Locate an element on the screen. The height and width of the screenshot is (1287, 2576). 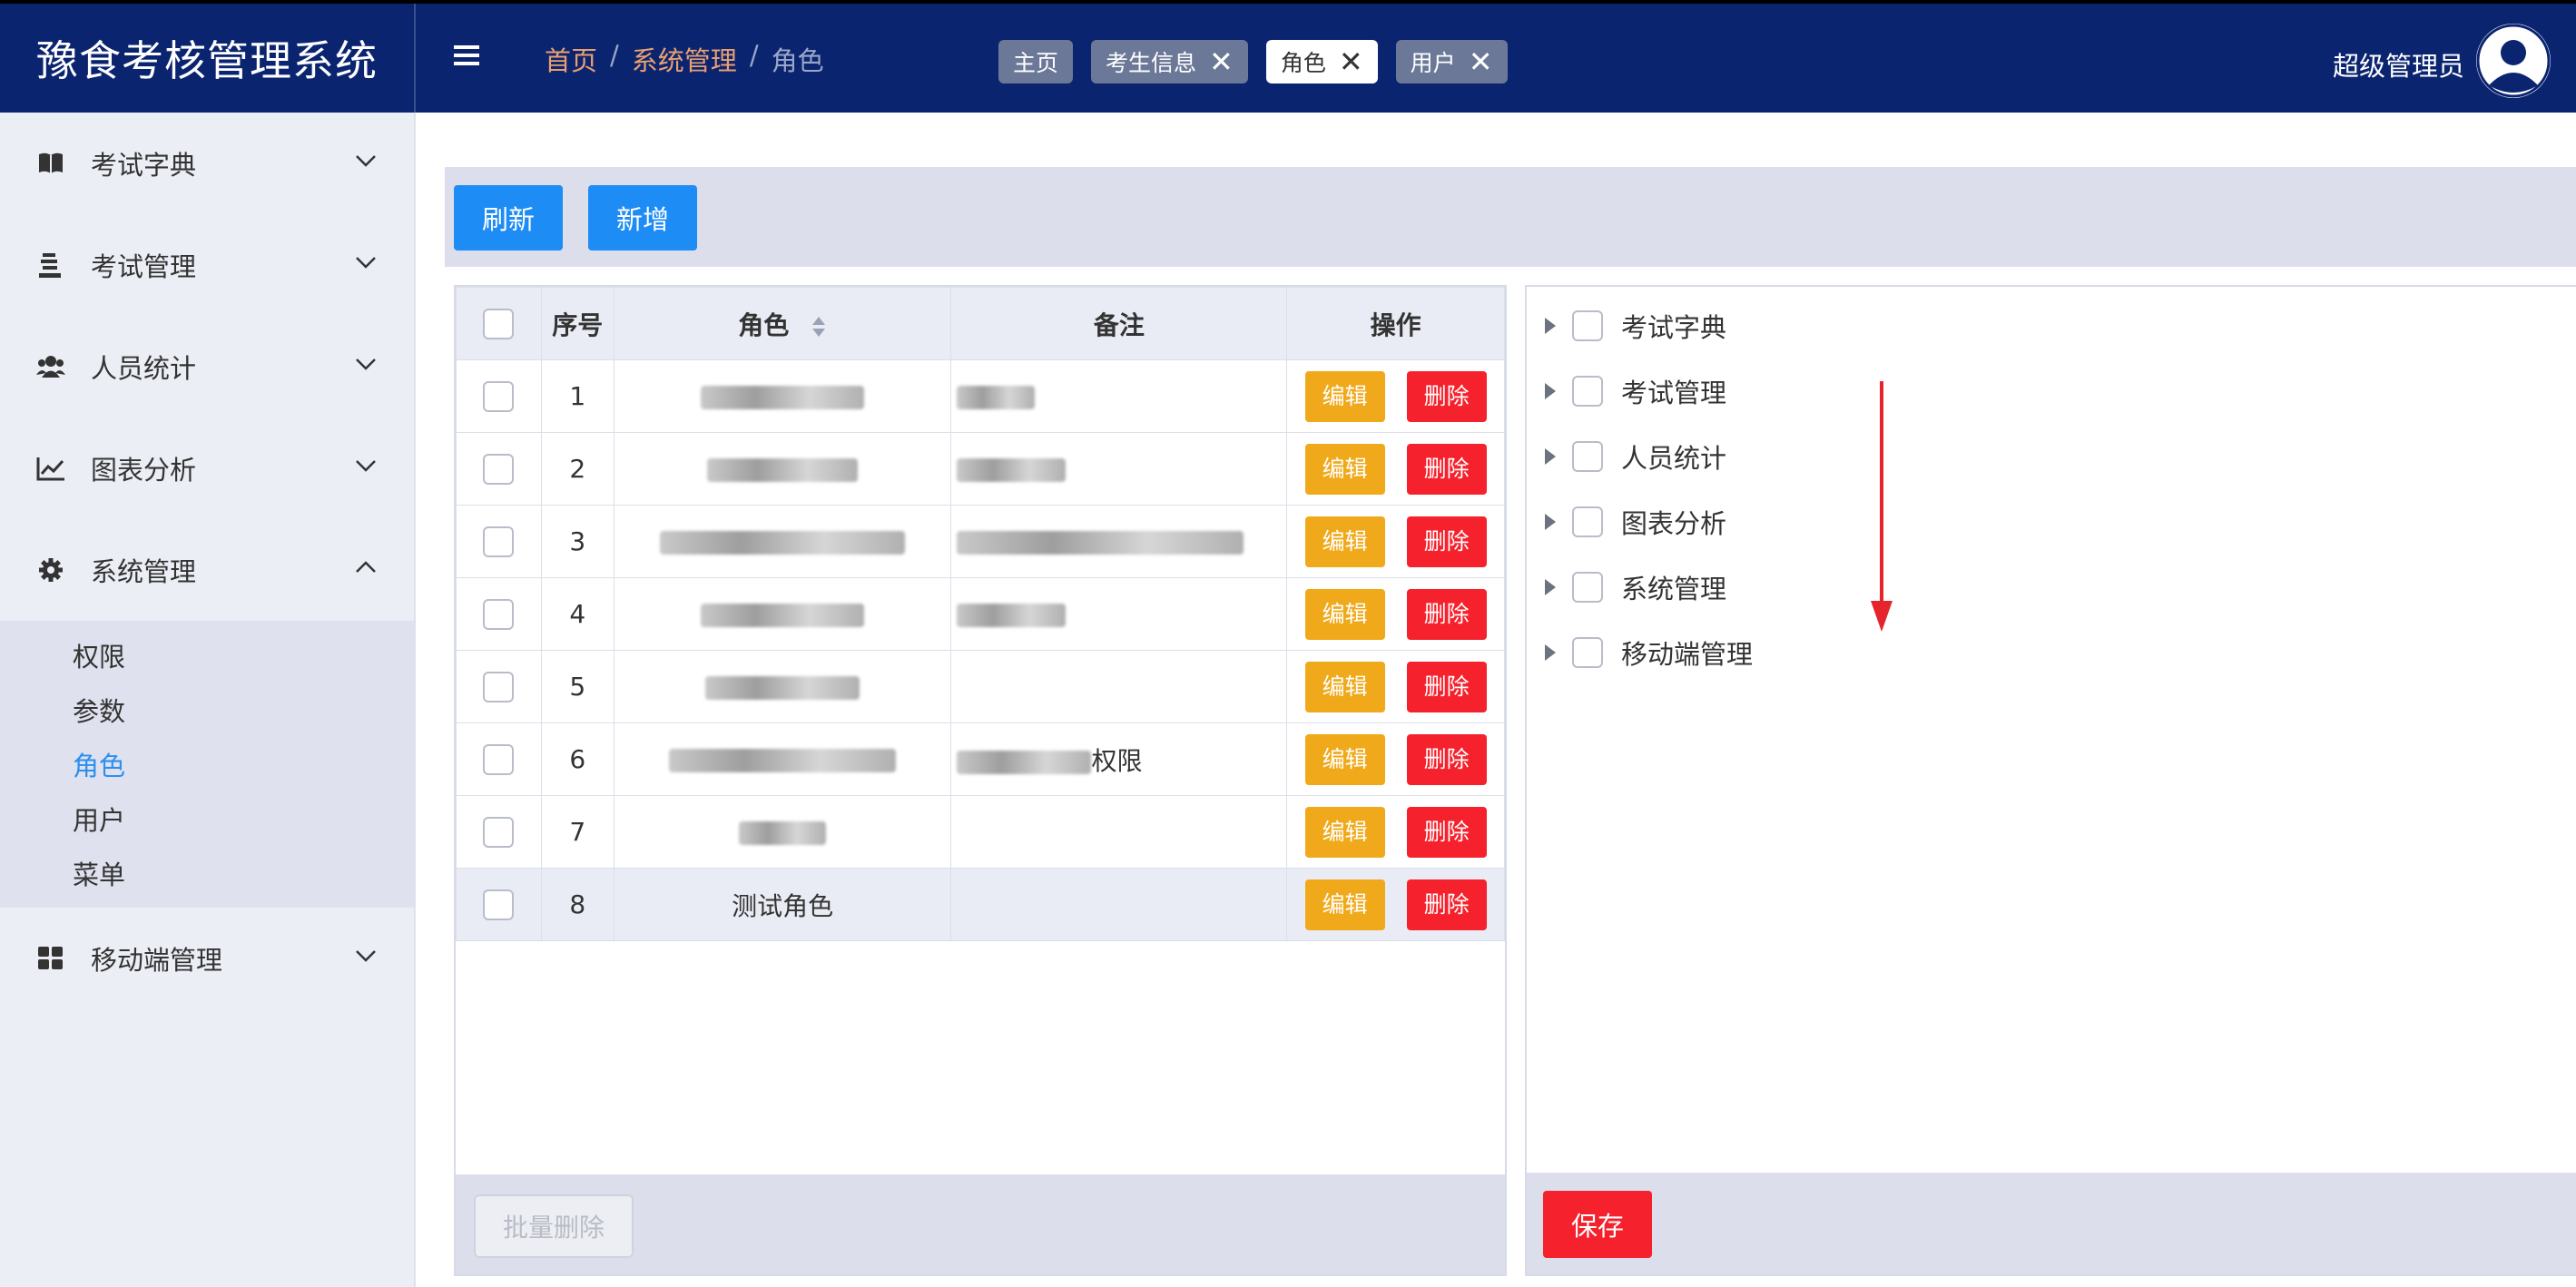
user-avatar-icon is located at coordinates (2513, 61).